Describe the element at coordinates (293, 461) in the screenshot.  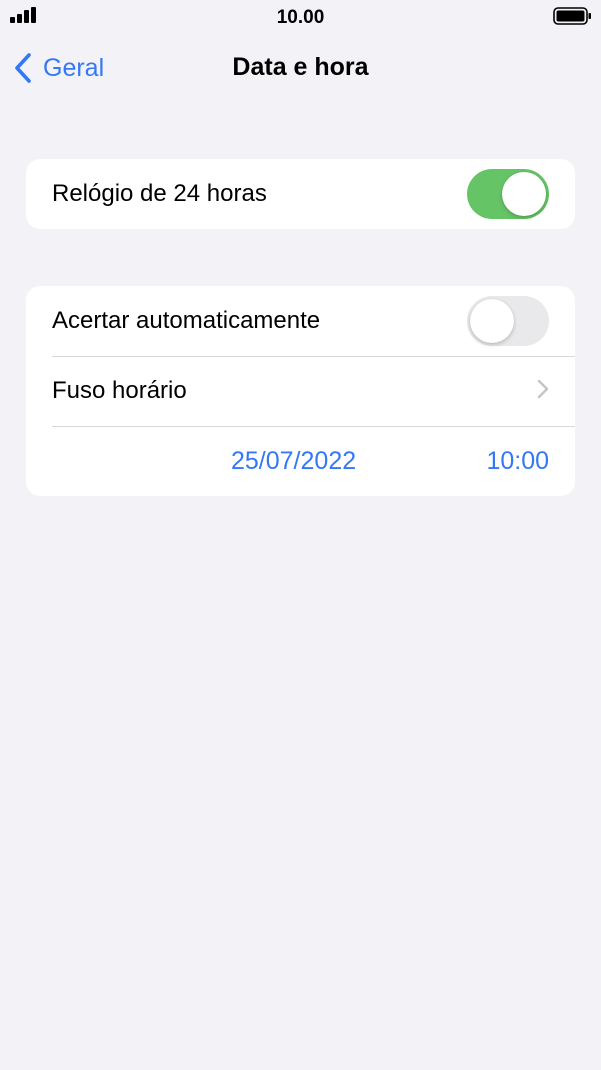
I see `date-value: 25/07/2022` at that location.